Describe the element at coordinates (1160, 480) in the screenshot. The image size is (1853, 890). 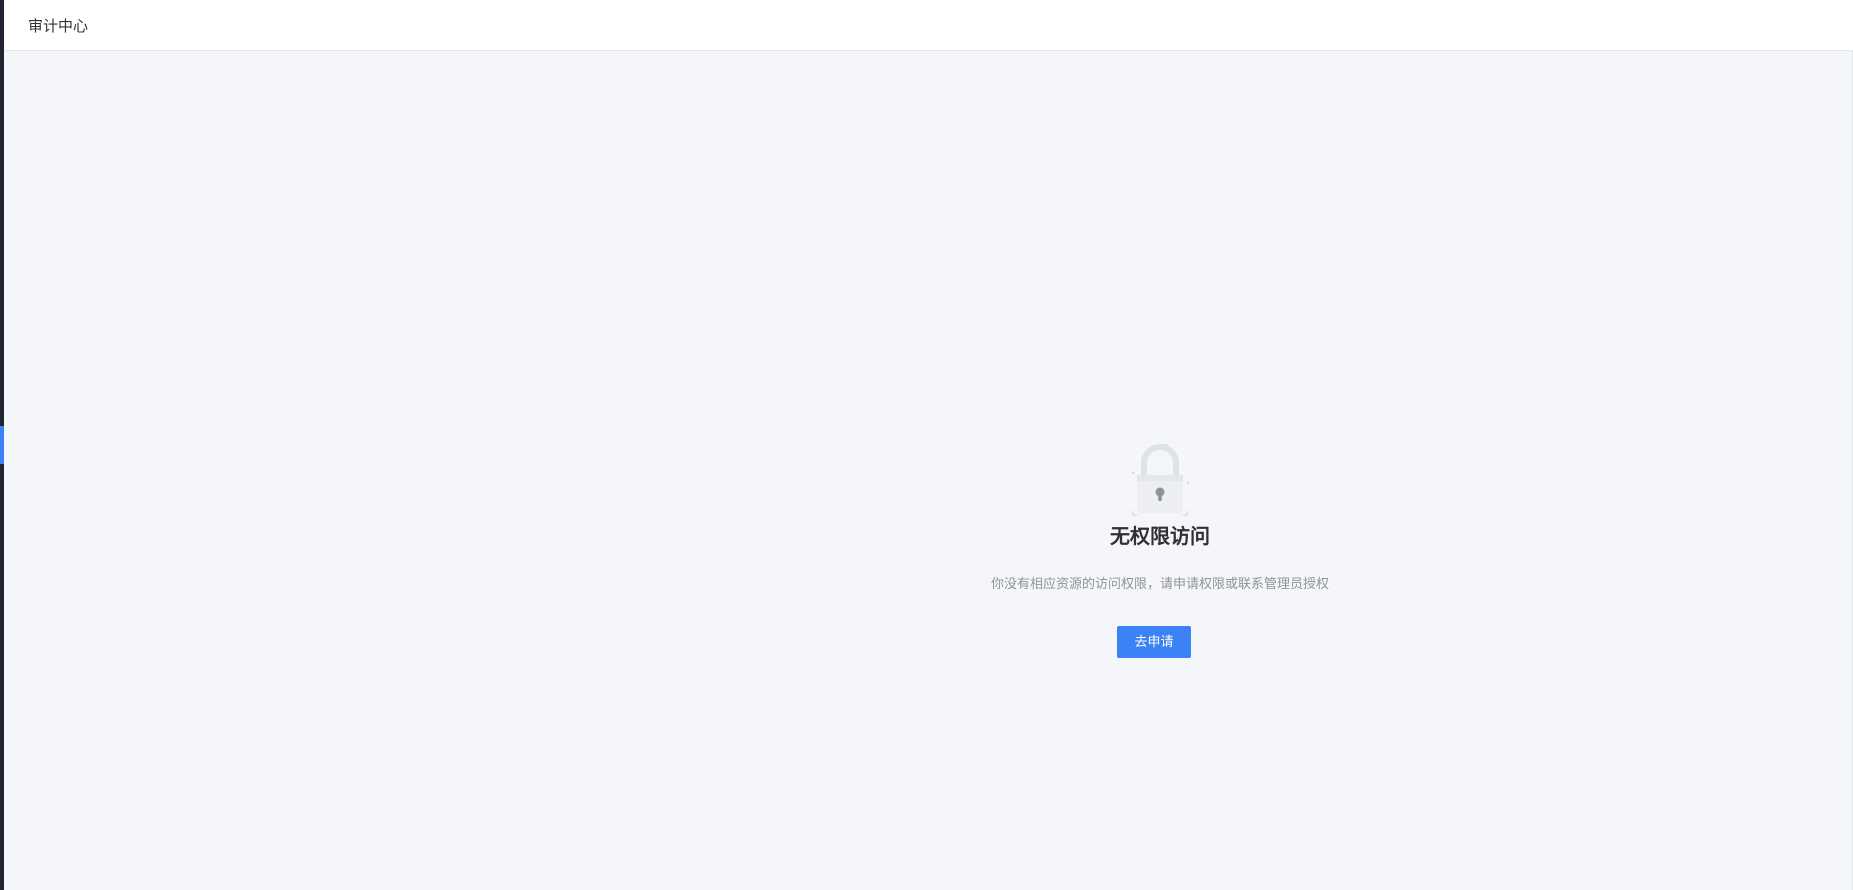
I see `lock-icon` at that location.